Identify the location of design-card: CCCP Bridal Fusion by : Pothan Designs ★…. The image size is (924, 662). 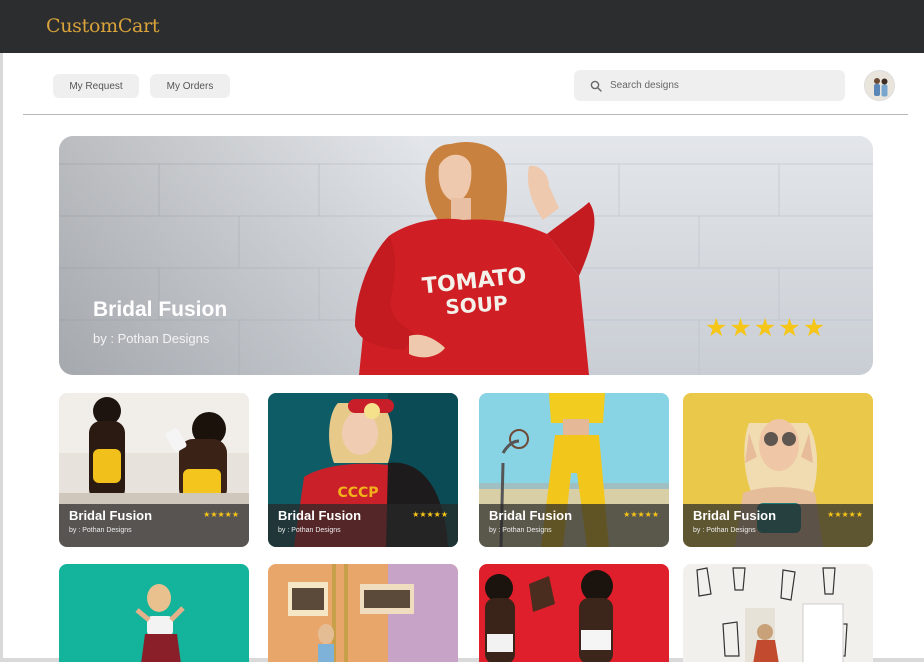
(363, 470).